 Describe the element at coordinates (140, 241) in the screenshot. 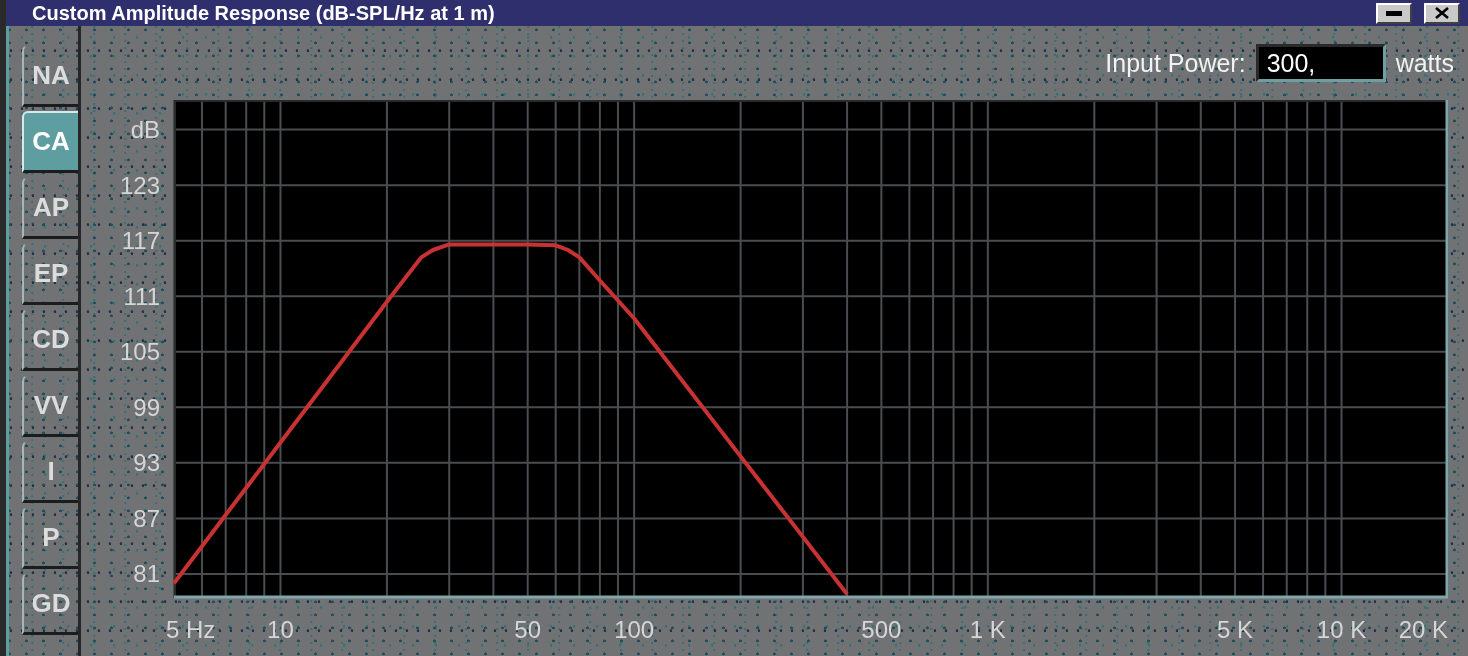

I see `y-tick-label: 117` at that location.